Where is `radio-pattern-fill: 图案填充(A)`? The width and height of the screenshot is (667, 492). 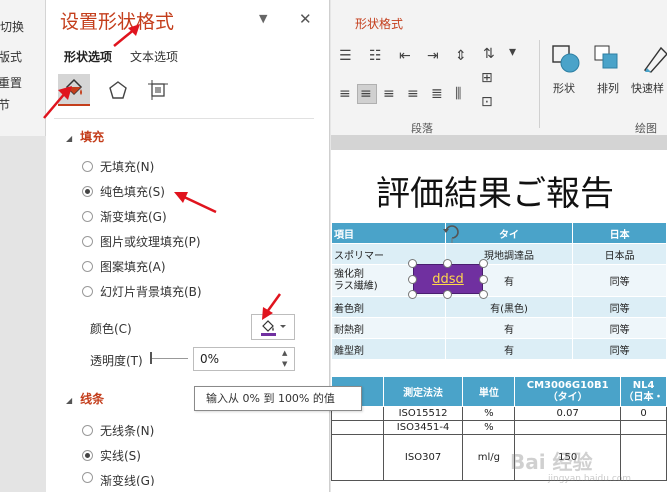 radio-pattern-fill: 图案填充(A) is located at coordinates (124, 266).